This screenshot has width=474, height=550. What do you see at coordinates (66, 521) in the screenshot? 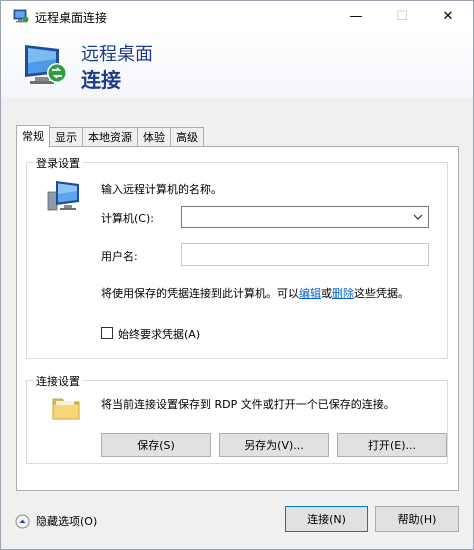
I see `hide-options-label: 隐藏选项(O)` at bounding box center [66, 521].